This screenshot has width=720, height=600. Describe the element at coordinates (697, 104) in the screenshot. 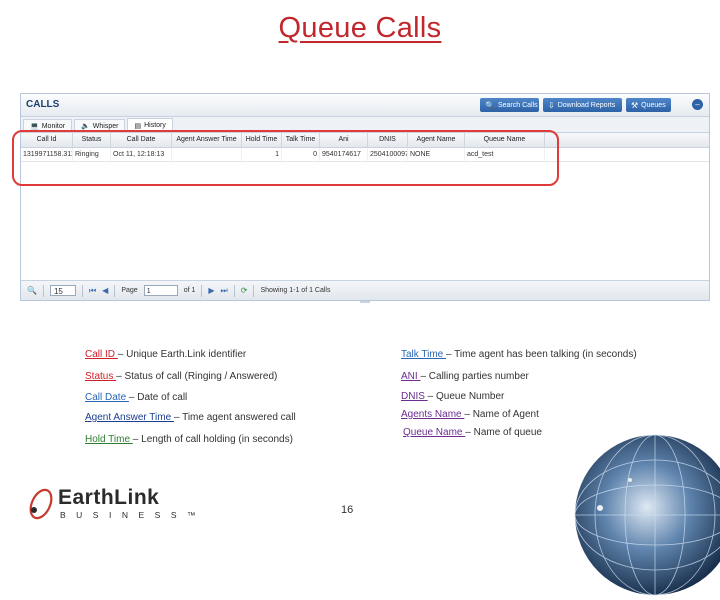

I see `collapse-icon: –` at that location.